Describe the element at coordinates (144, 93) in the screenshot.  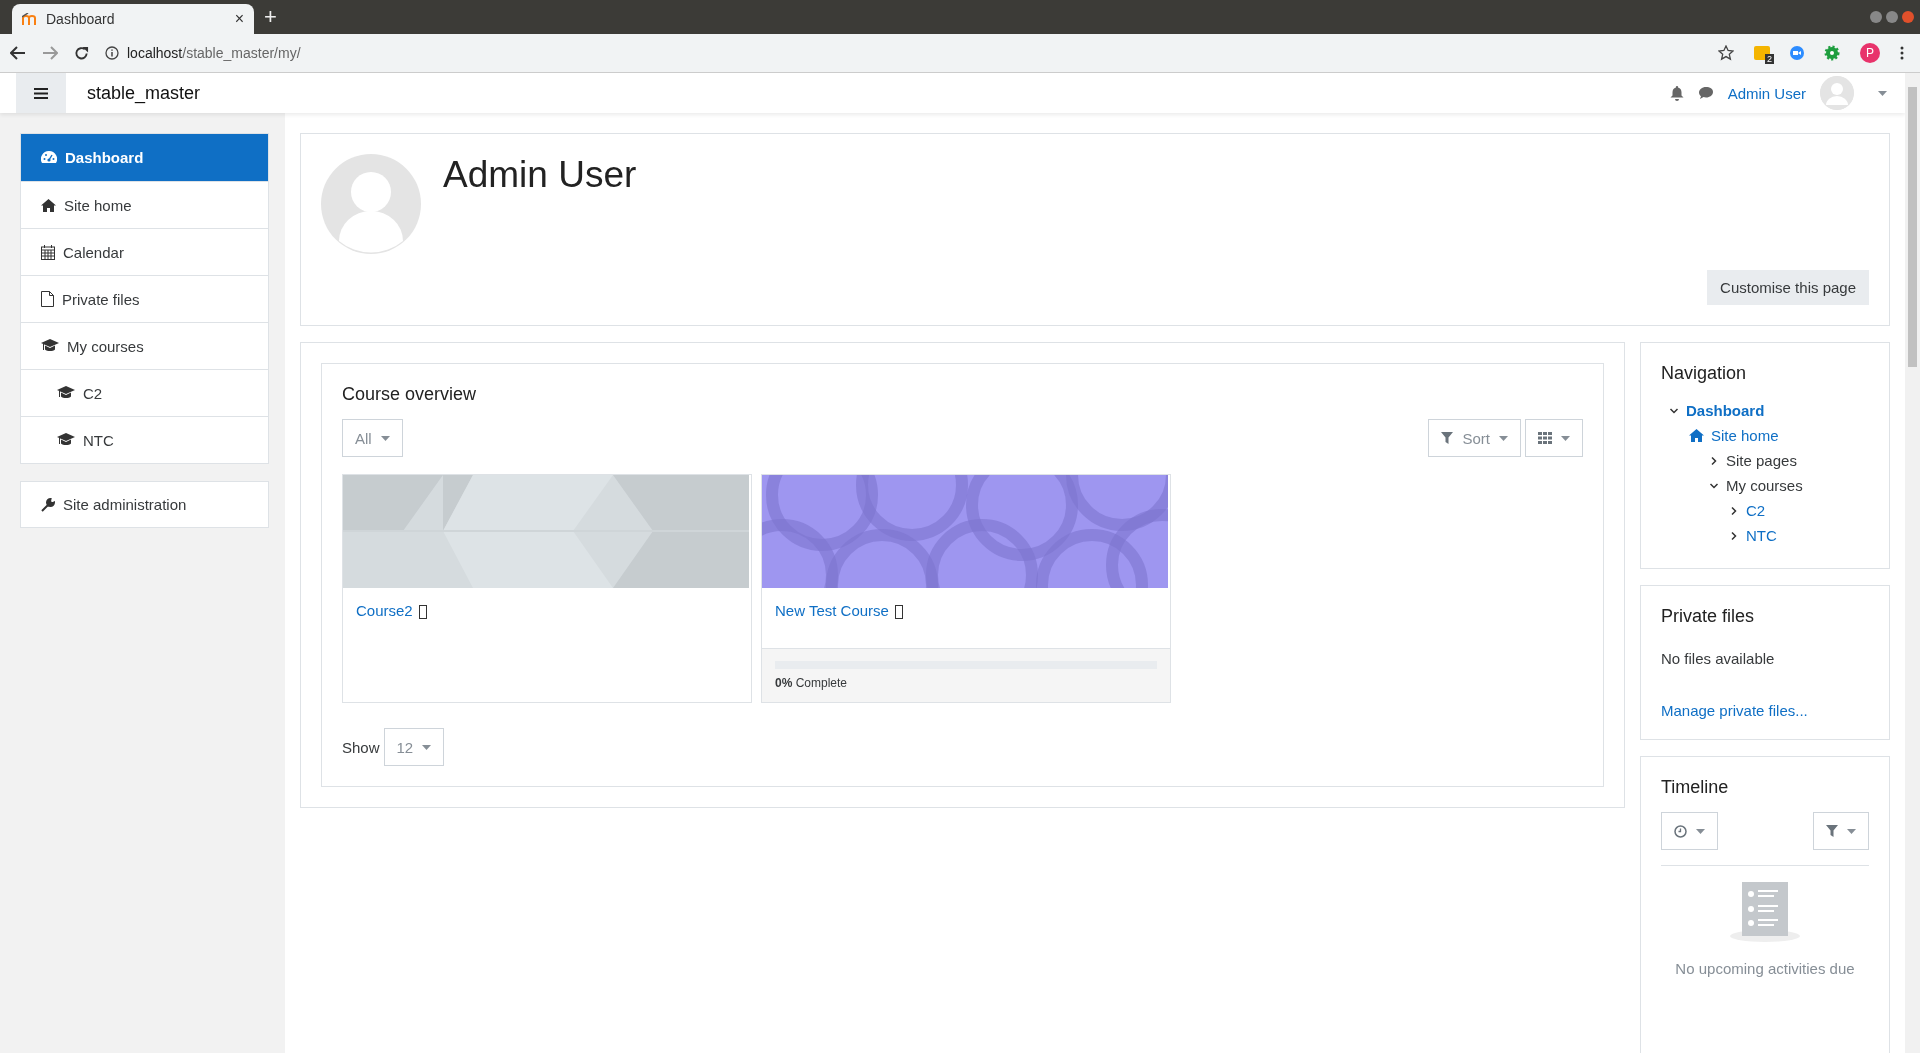
I see `site-name: stable_master` at that location.